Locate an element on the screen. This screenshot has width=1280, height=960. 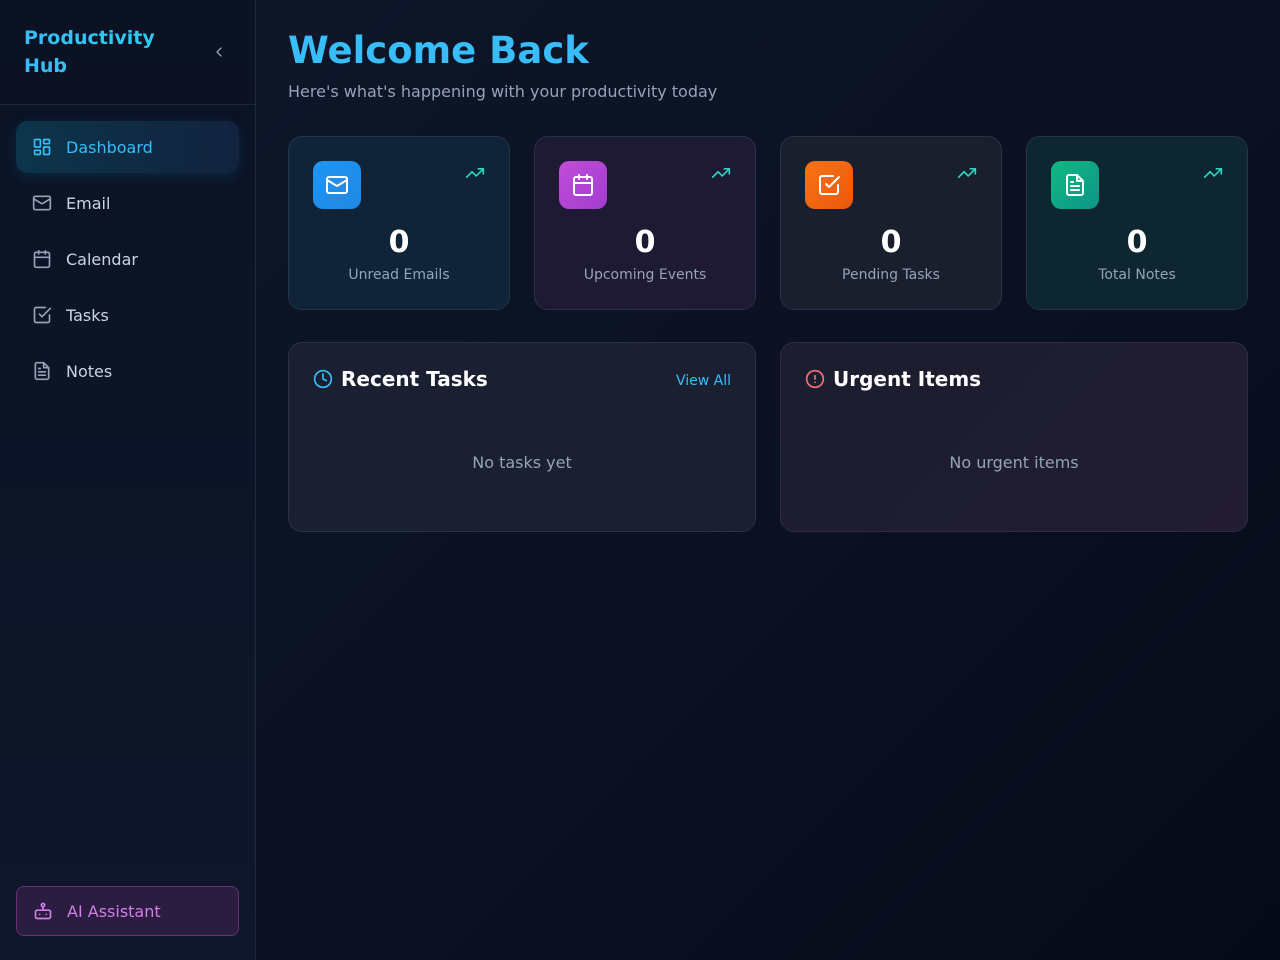
panel-title: Recent Tasks is located at coordinates (414, 379).